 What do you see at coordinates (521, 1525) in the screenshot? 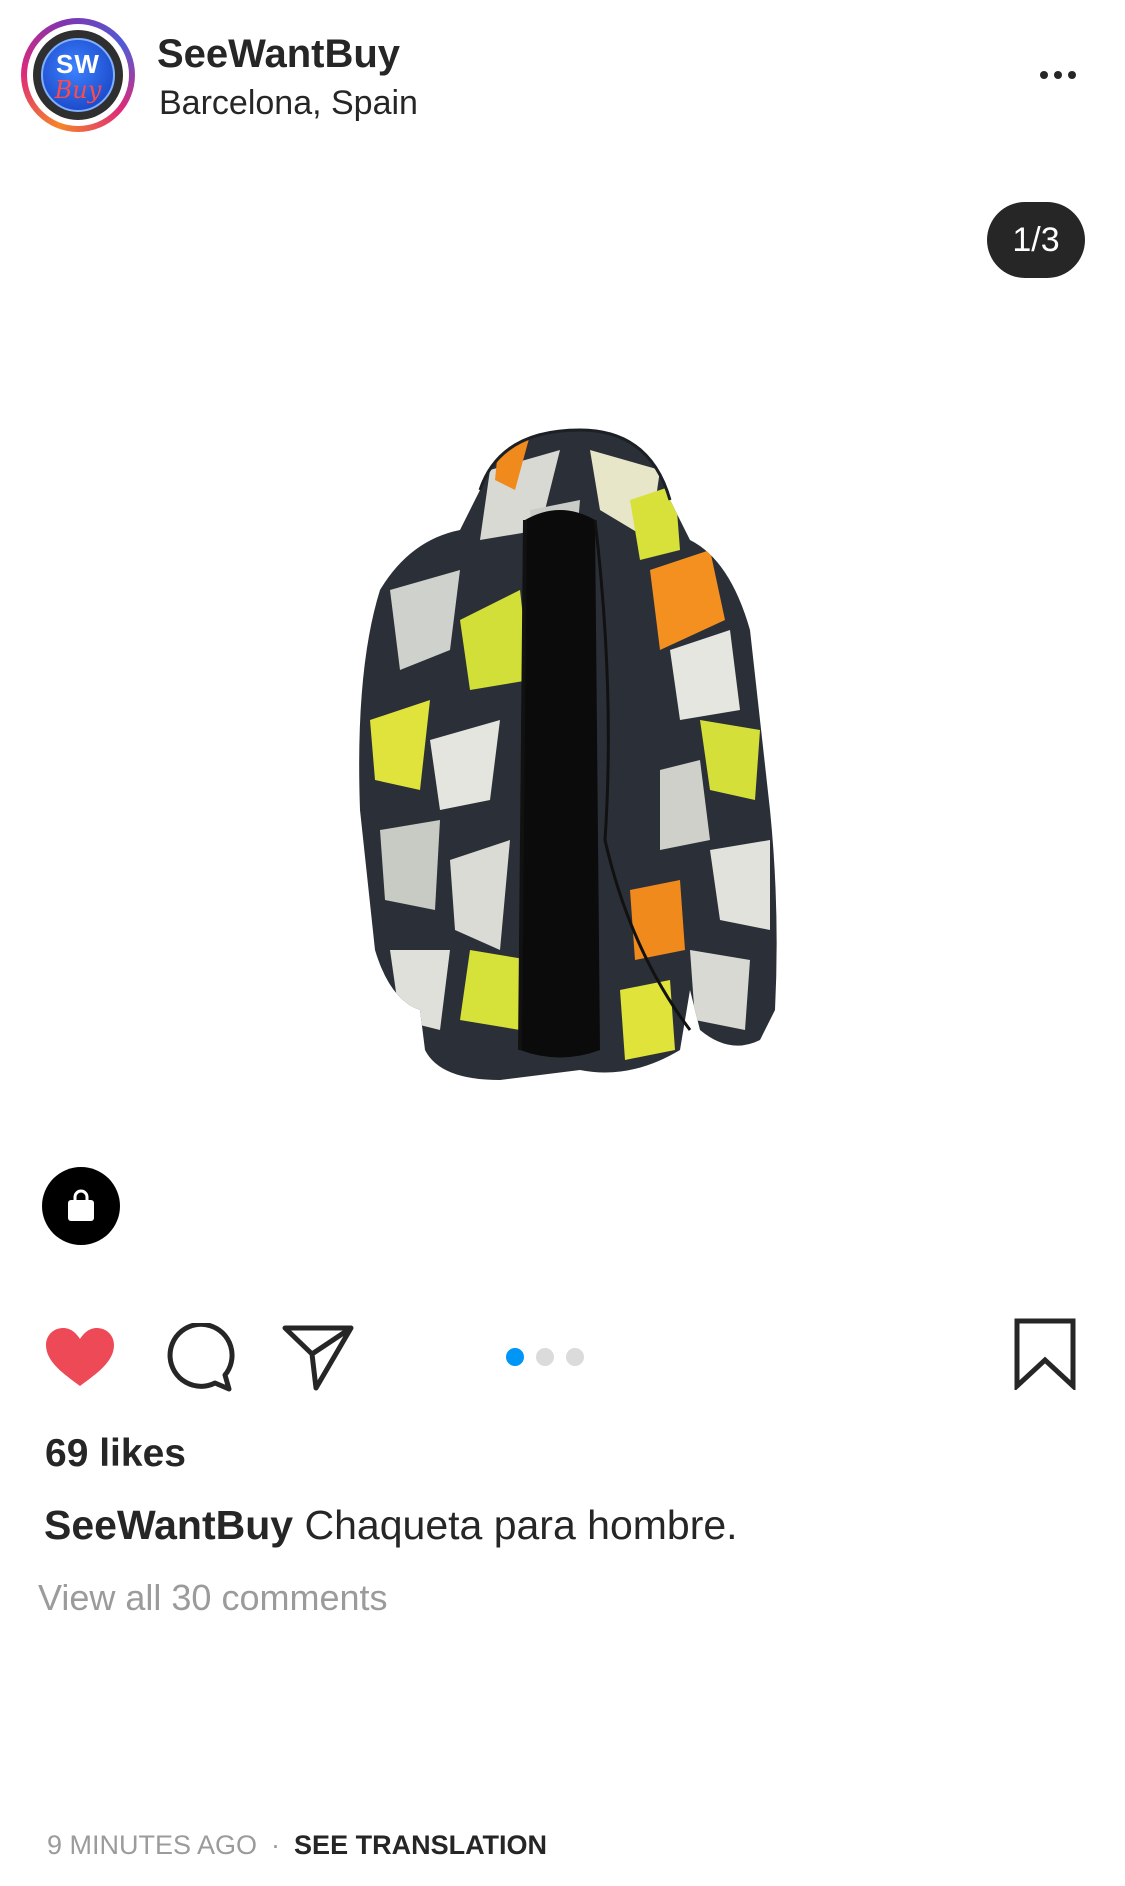
I see `caption-text: Chaqueta para hombre.` at bounding box center [521, 1525].